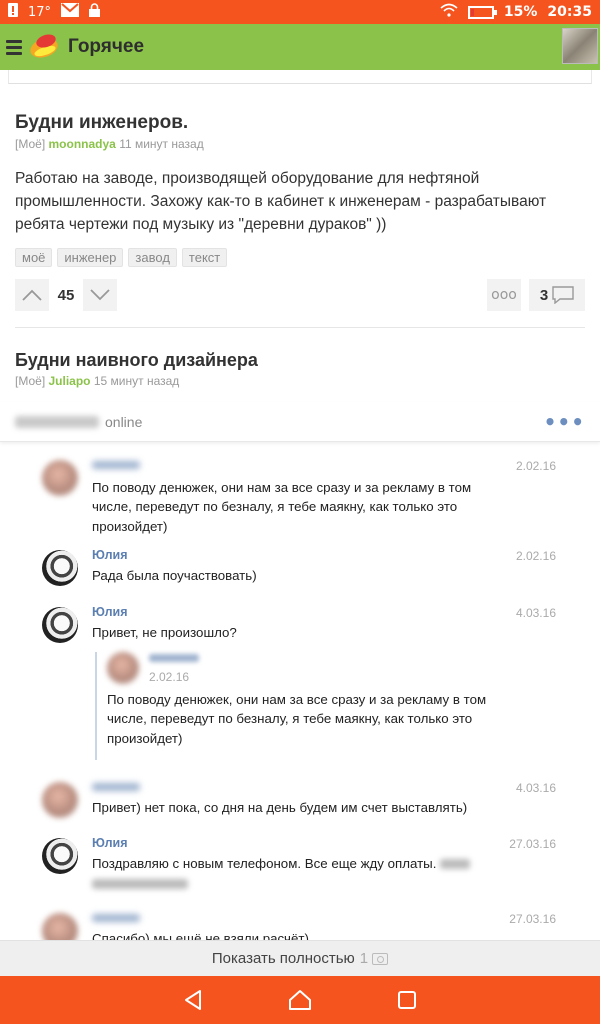 The width and height of the screenshot is (600, 1024). What do you see at coordinates (300, 360) in the screenshot?
I see `post-title: Будни наивного дизайнера` at bounding box center [300, 360].